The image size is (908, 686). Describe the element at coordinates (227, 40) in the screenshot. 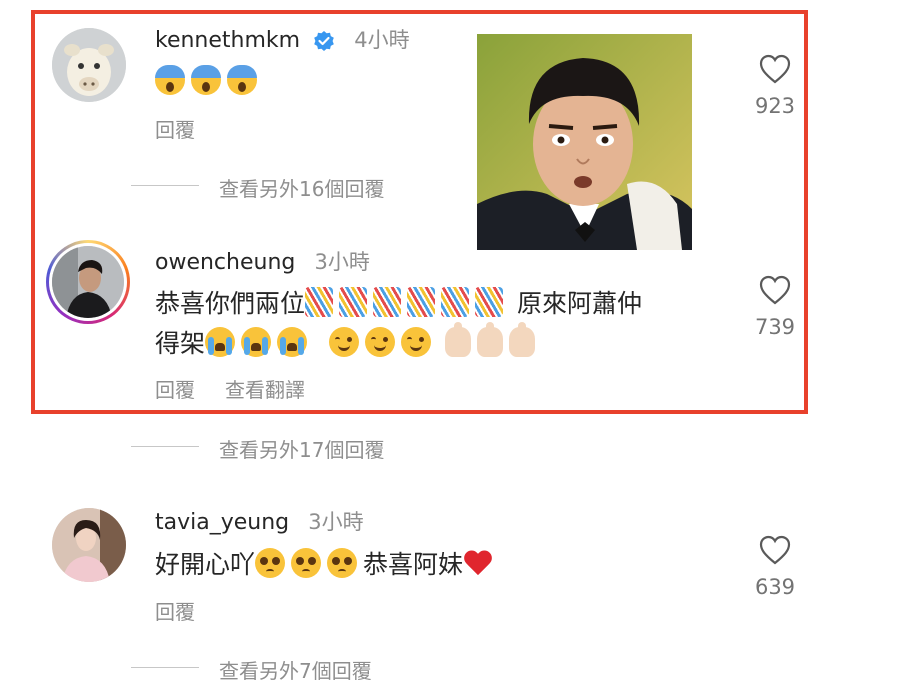

I see `username: kennethmkm` at that location.